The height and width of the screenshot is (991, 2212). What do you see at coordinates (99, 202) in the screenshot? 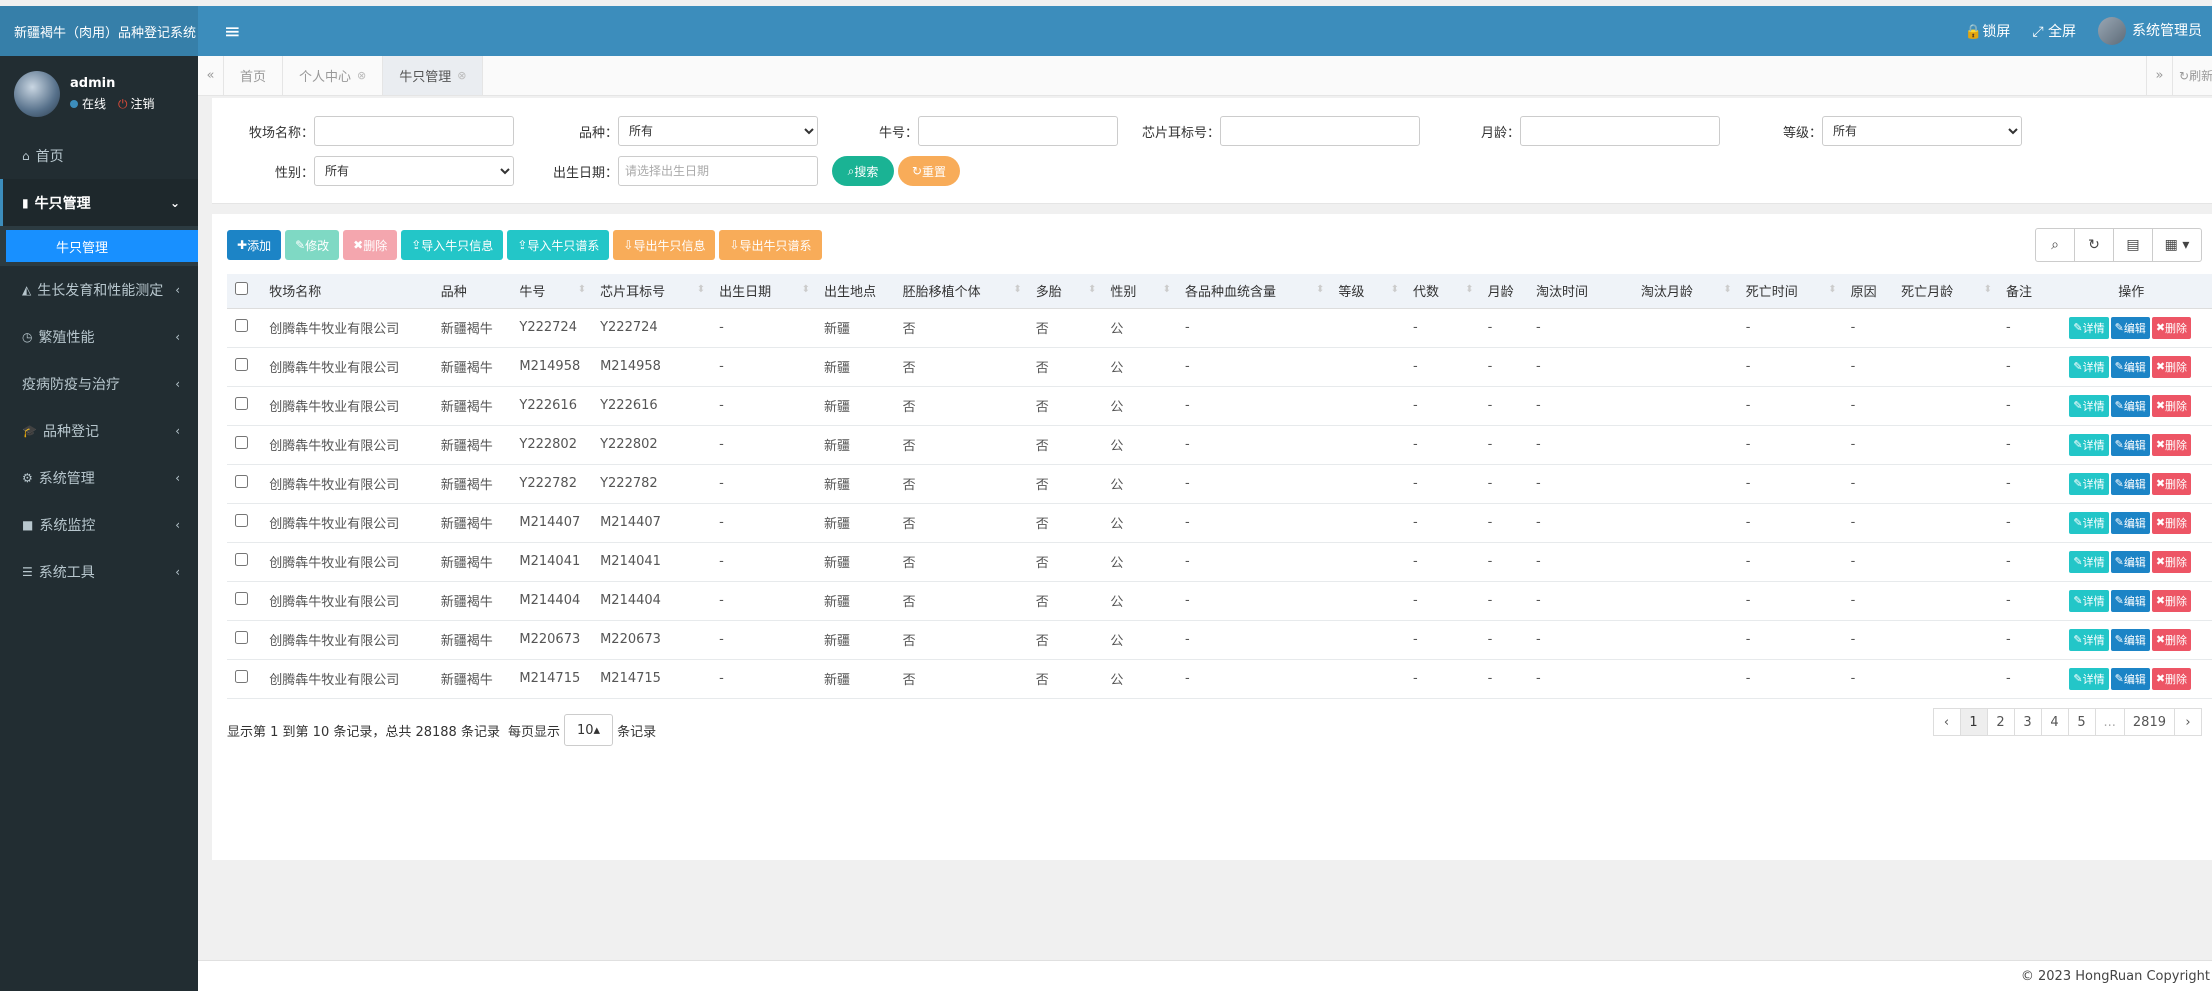
I see `sidebar-item-cattle-management: ▮ 牛只管理 ⌄` at bounding box center [99, 202].